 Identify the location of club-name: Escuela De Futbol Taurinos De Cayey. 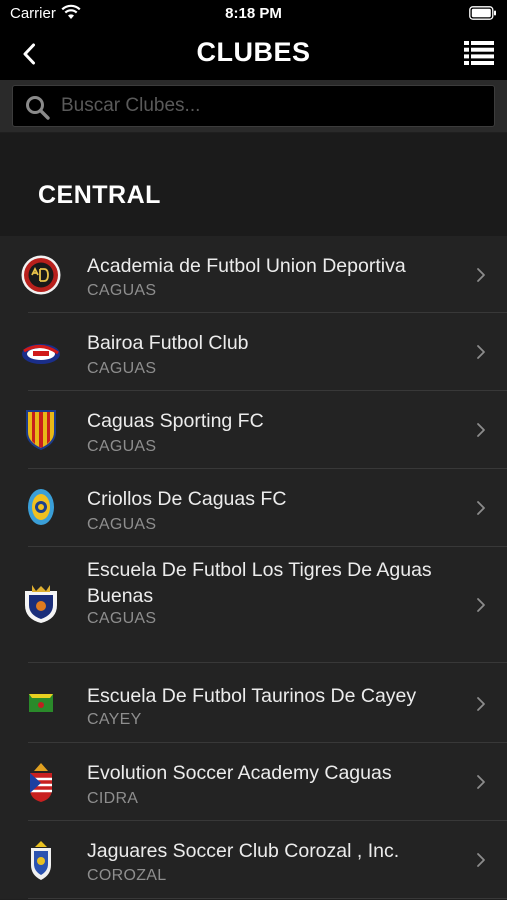
(252, 696).